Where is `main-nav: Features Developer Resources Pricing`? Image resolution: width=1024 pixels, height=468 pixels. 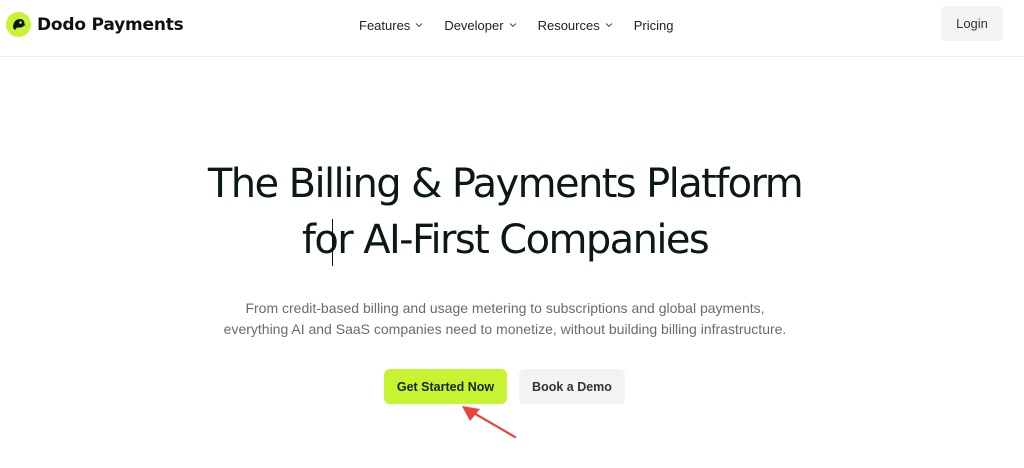
main-nav: Features Developer Resources Pricing is located at coordinates (516, 25).